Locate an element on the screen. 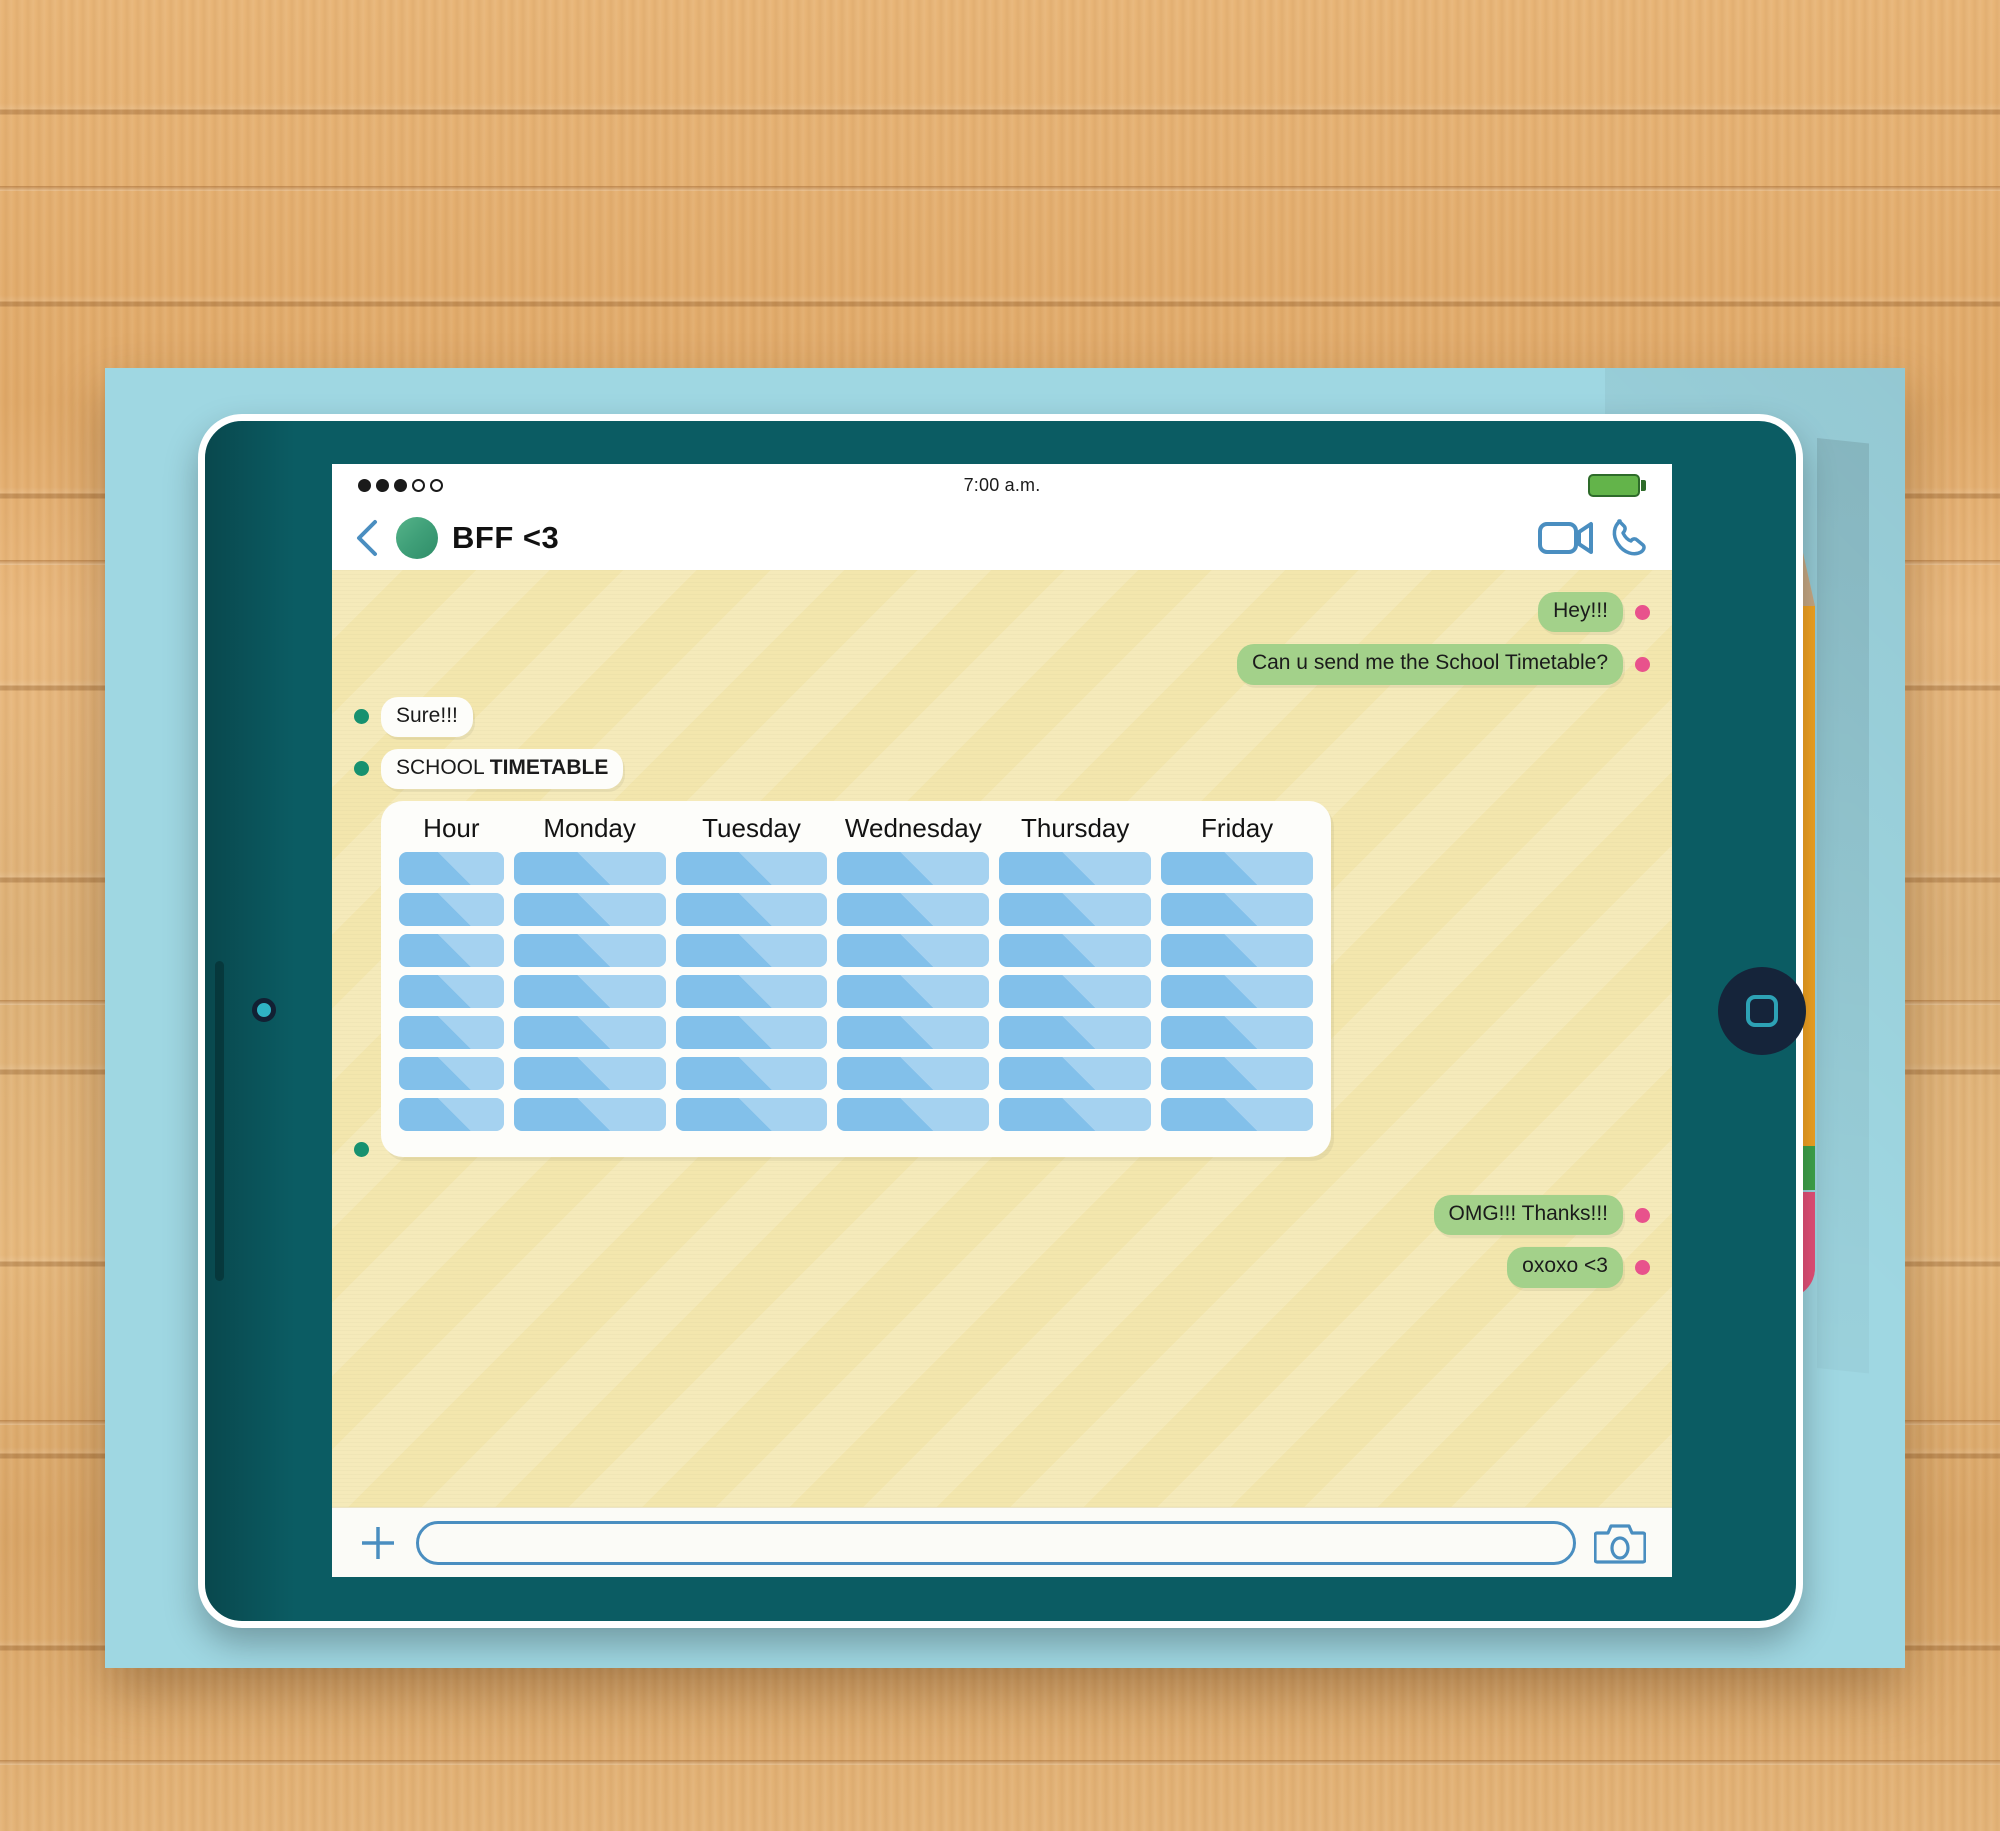  chat-bubble-incoming-title: SCHOOL TIMETABLE is located at coordinates (502, 768).